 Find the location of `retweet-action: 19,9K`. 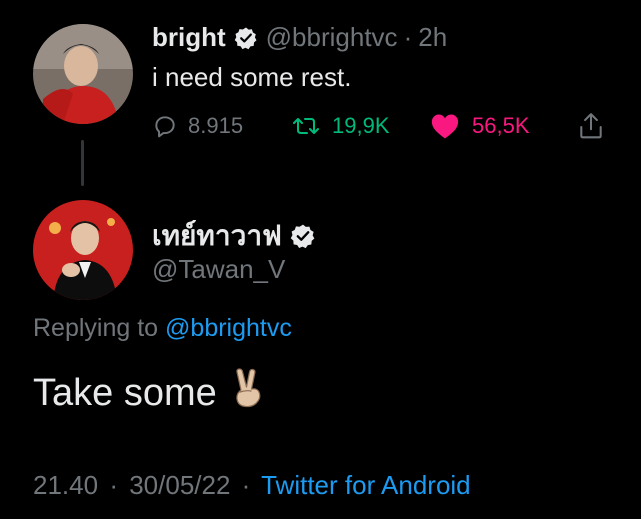

retweet-action: 19,9K is located at coordinates (361, 126).